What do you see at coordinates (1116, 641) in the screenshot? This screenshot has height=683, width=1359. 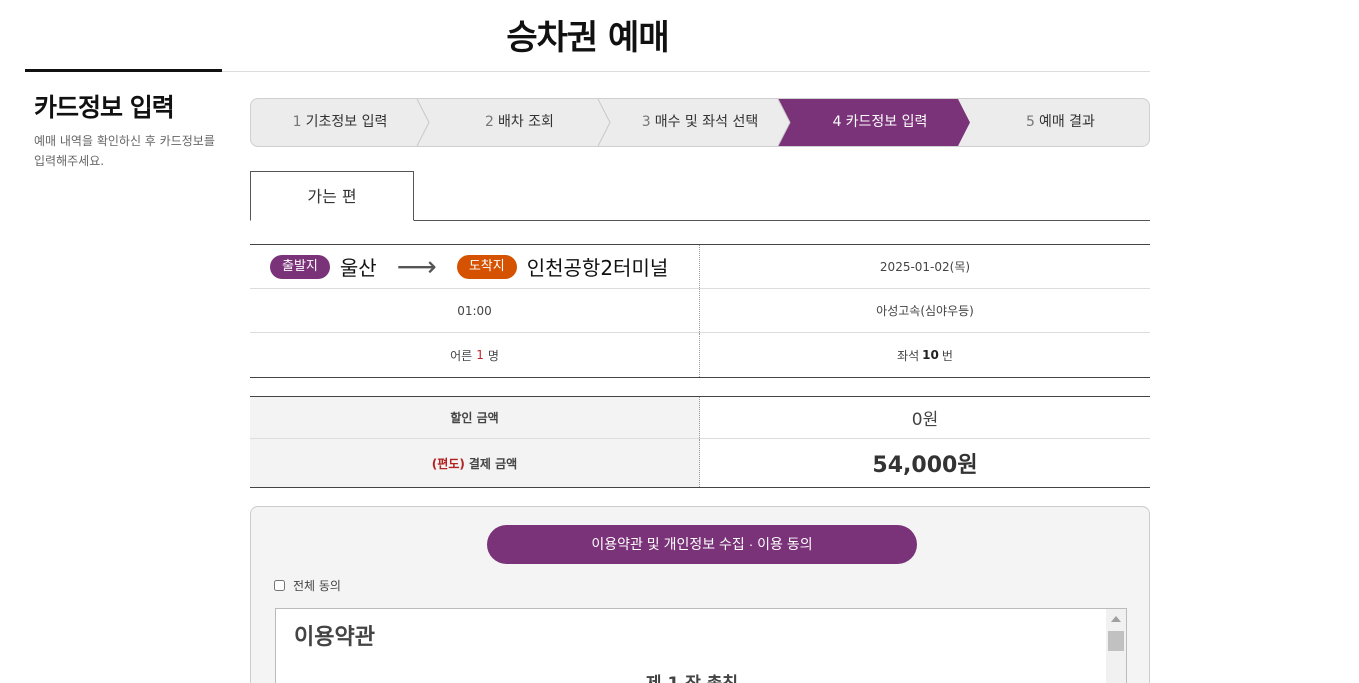 I see `scroll-thumb` at bounding box center [1116, 641].